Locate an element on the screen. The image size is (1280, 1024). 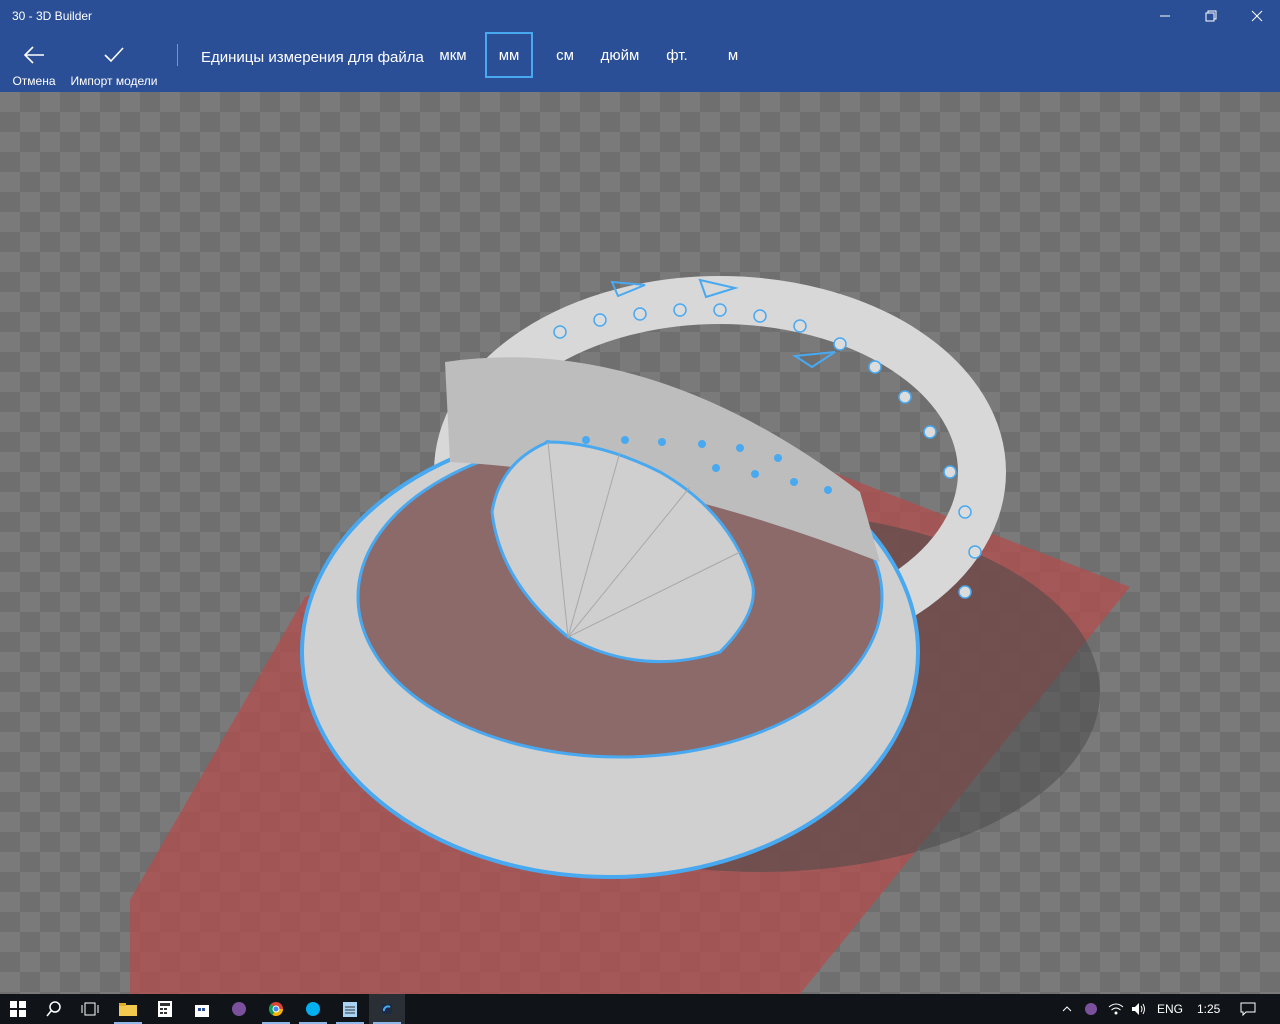
toolbar-separator is located at coordinates (177, 55).